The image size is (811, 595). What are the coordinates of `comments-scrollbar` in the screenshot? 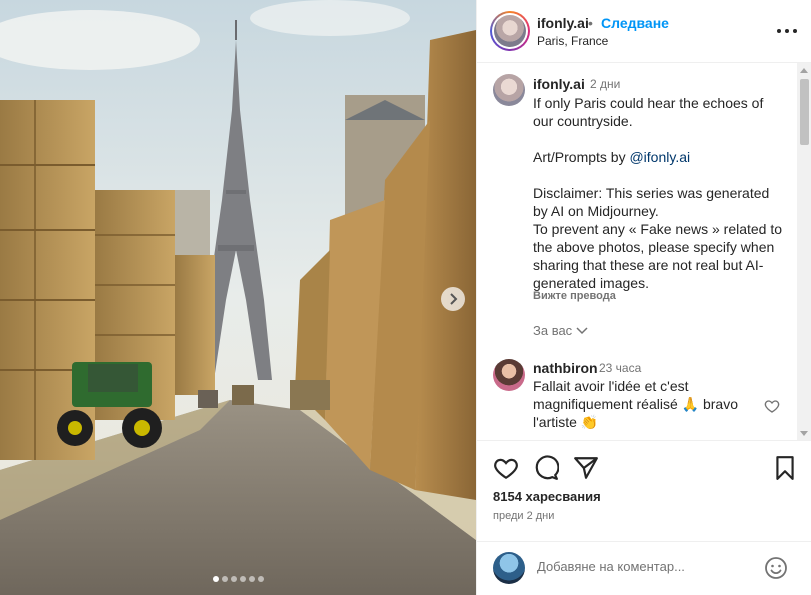 It's located at (804, 251).